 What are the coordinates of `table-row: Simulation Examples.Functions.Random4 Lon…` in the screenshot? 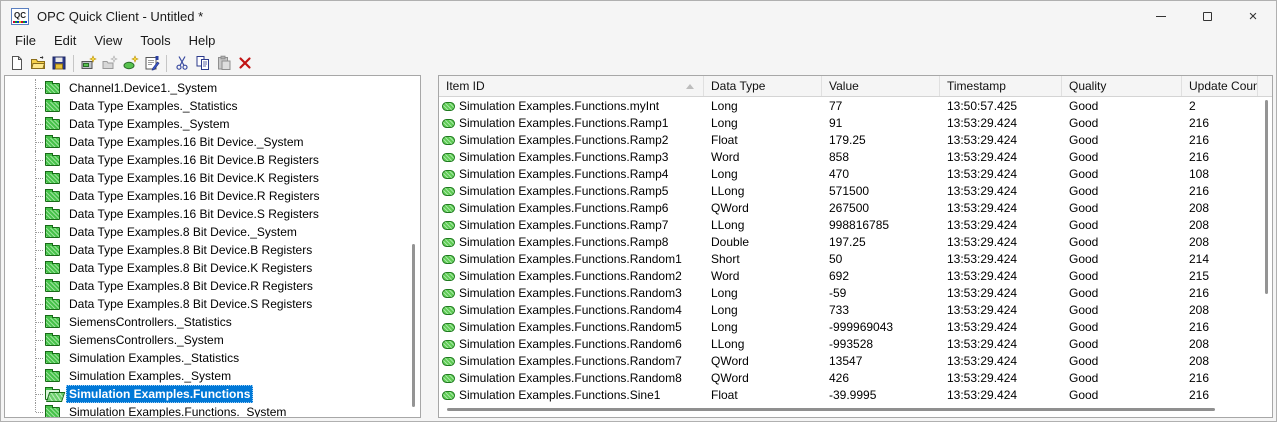 It's located at (855, 310).